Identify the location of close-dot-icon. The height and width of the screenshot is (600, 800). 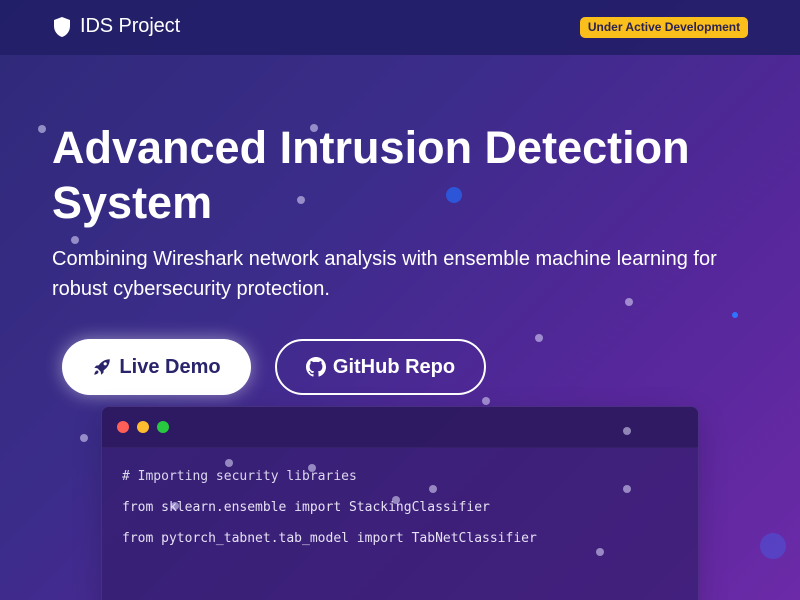
(123, 427).